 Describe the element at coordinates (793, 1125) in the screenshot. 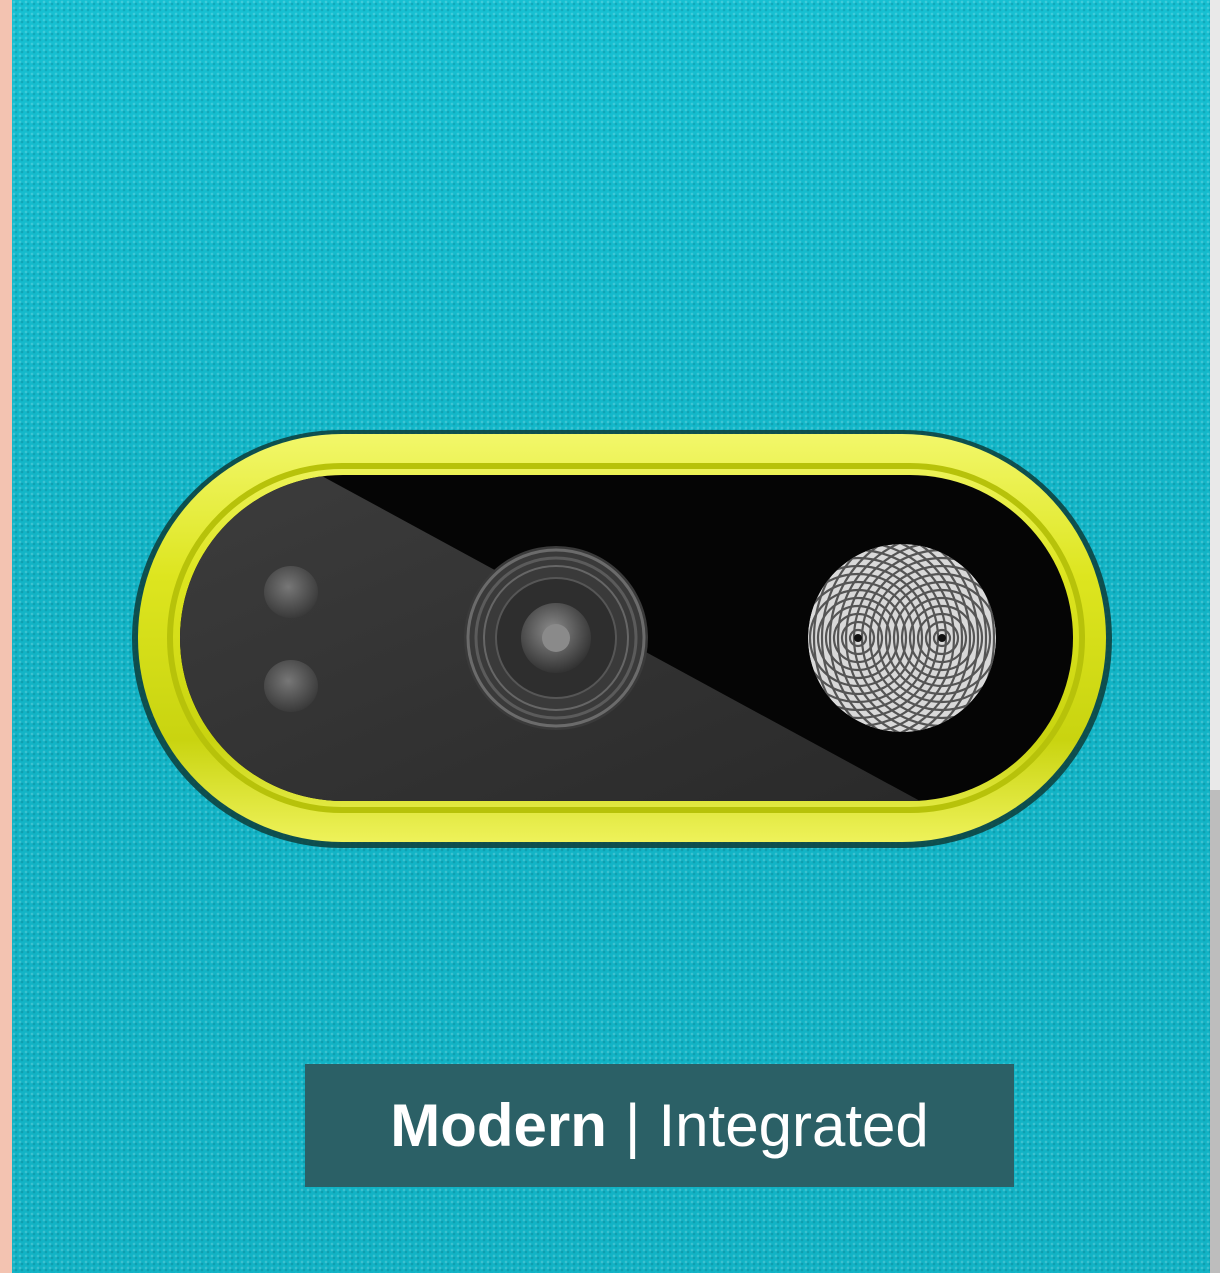

I see `caption-secondary: Integrated` at that location.